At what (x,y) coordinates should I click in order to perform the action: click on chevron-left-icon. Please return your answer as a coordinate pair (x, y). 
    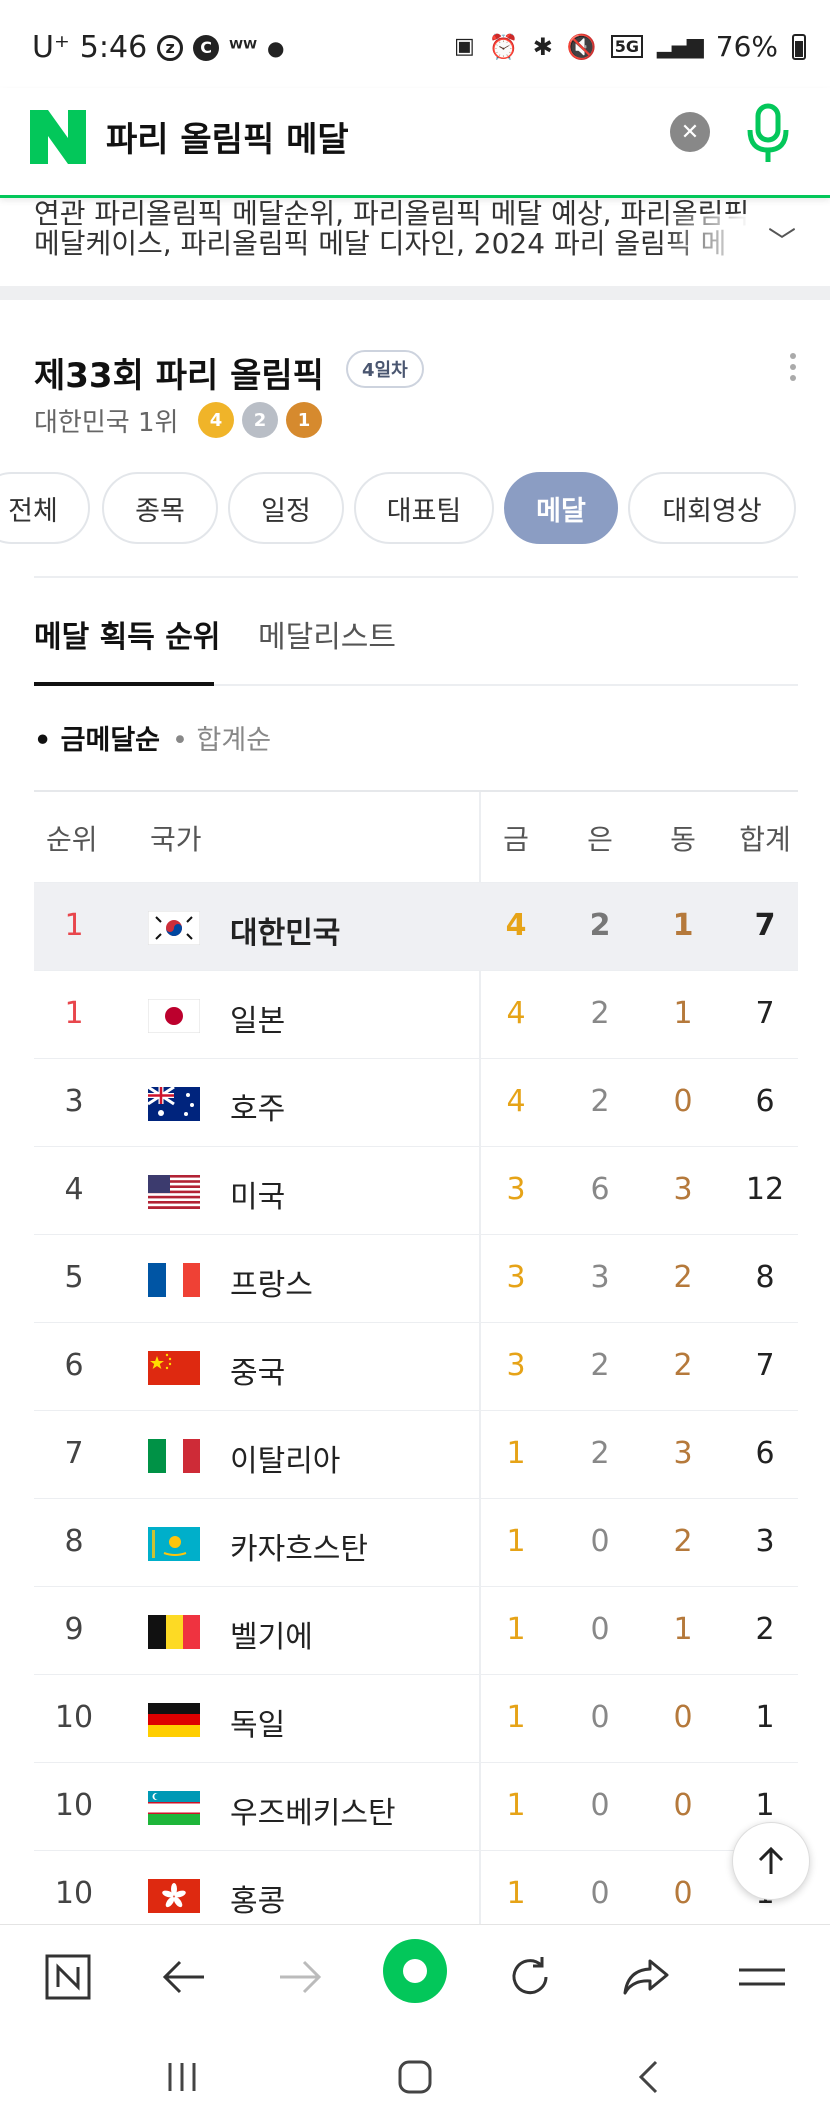
    Looking at the image, I should click on (648, 2077).